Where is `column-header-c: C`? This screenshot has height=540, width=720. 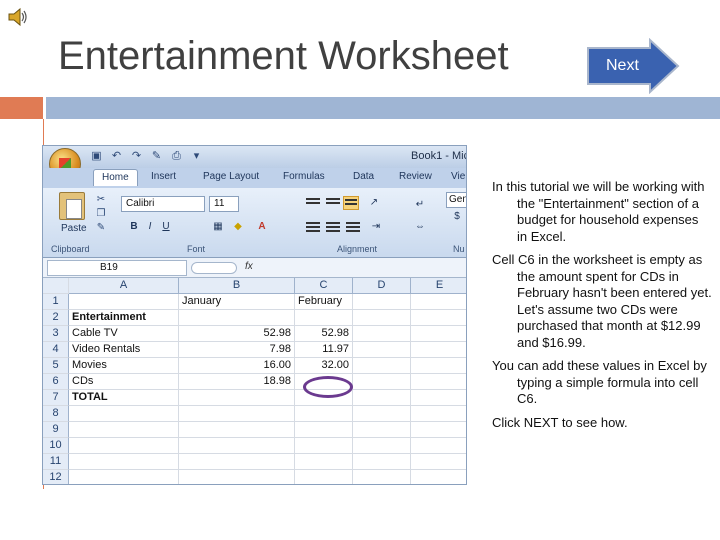 column-header-c: C is located at coordinates (324, 286).